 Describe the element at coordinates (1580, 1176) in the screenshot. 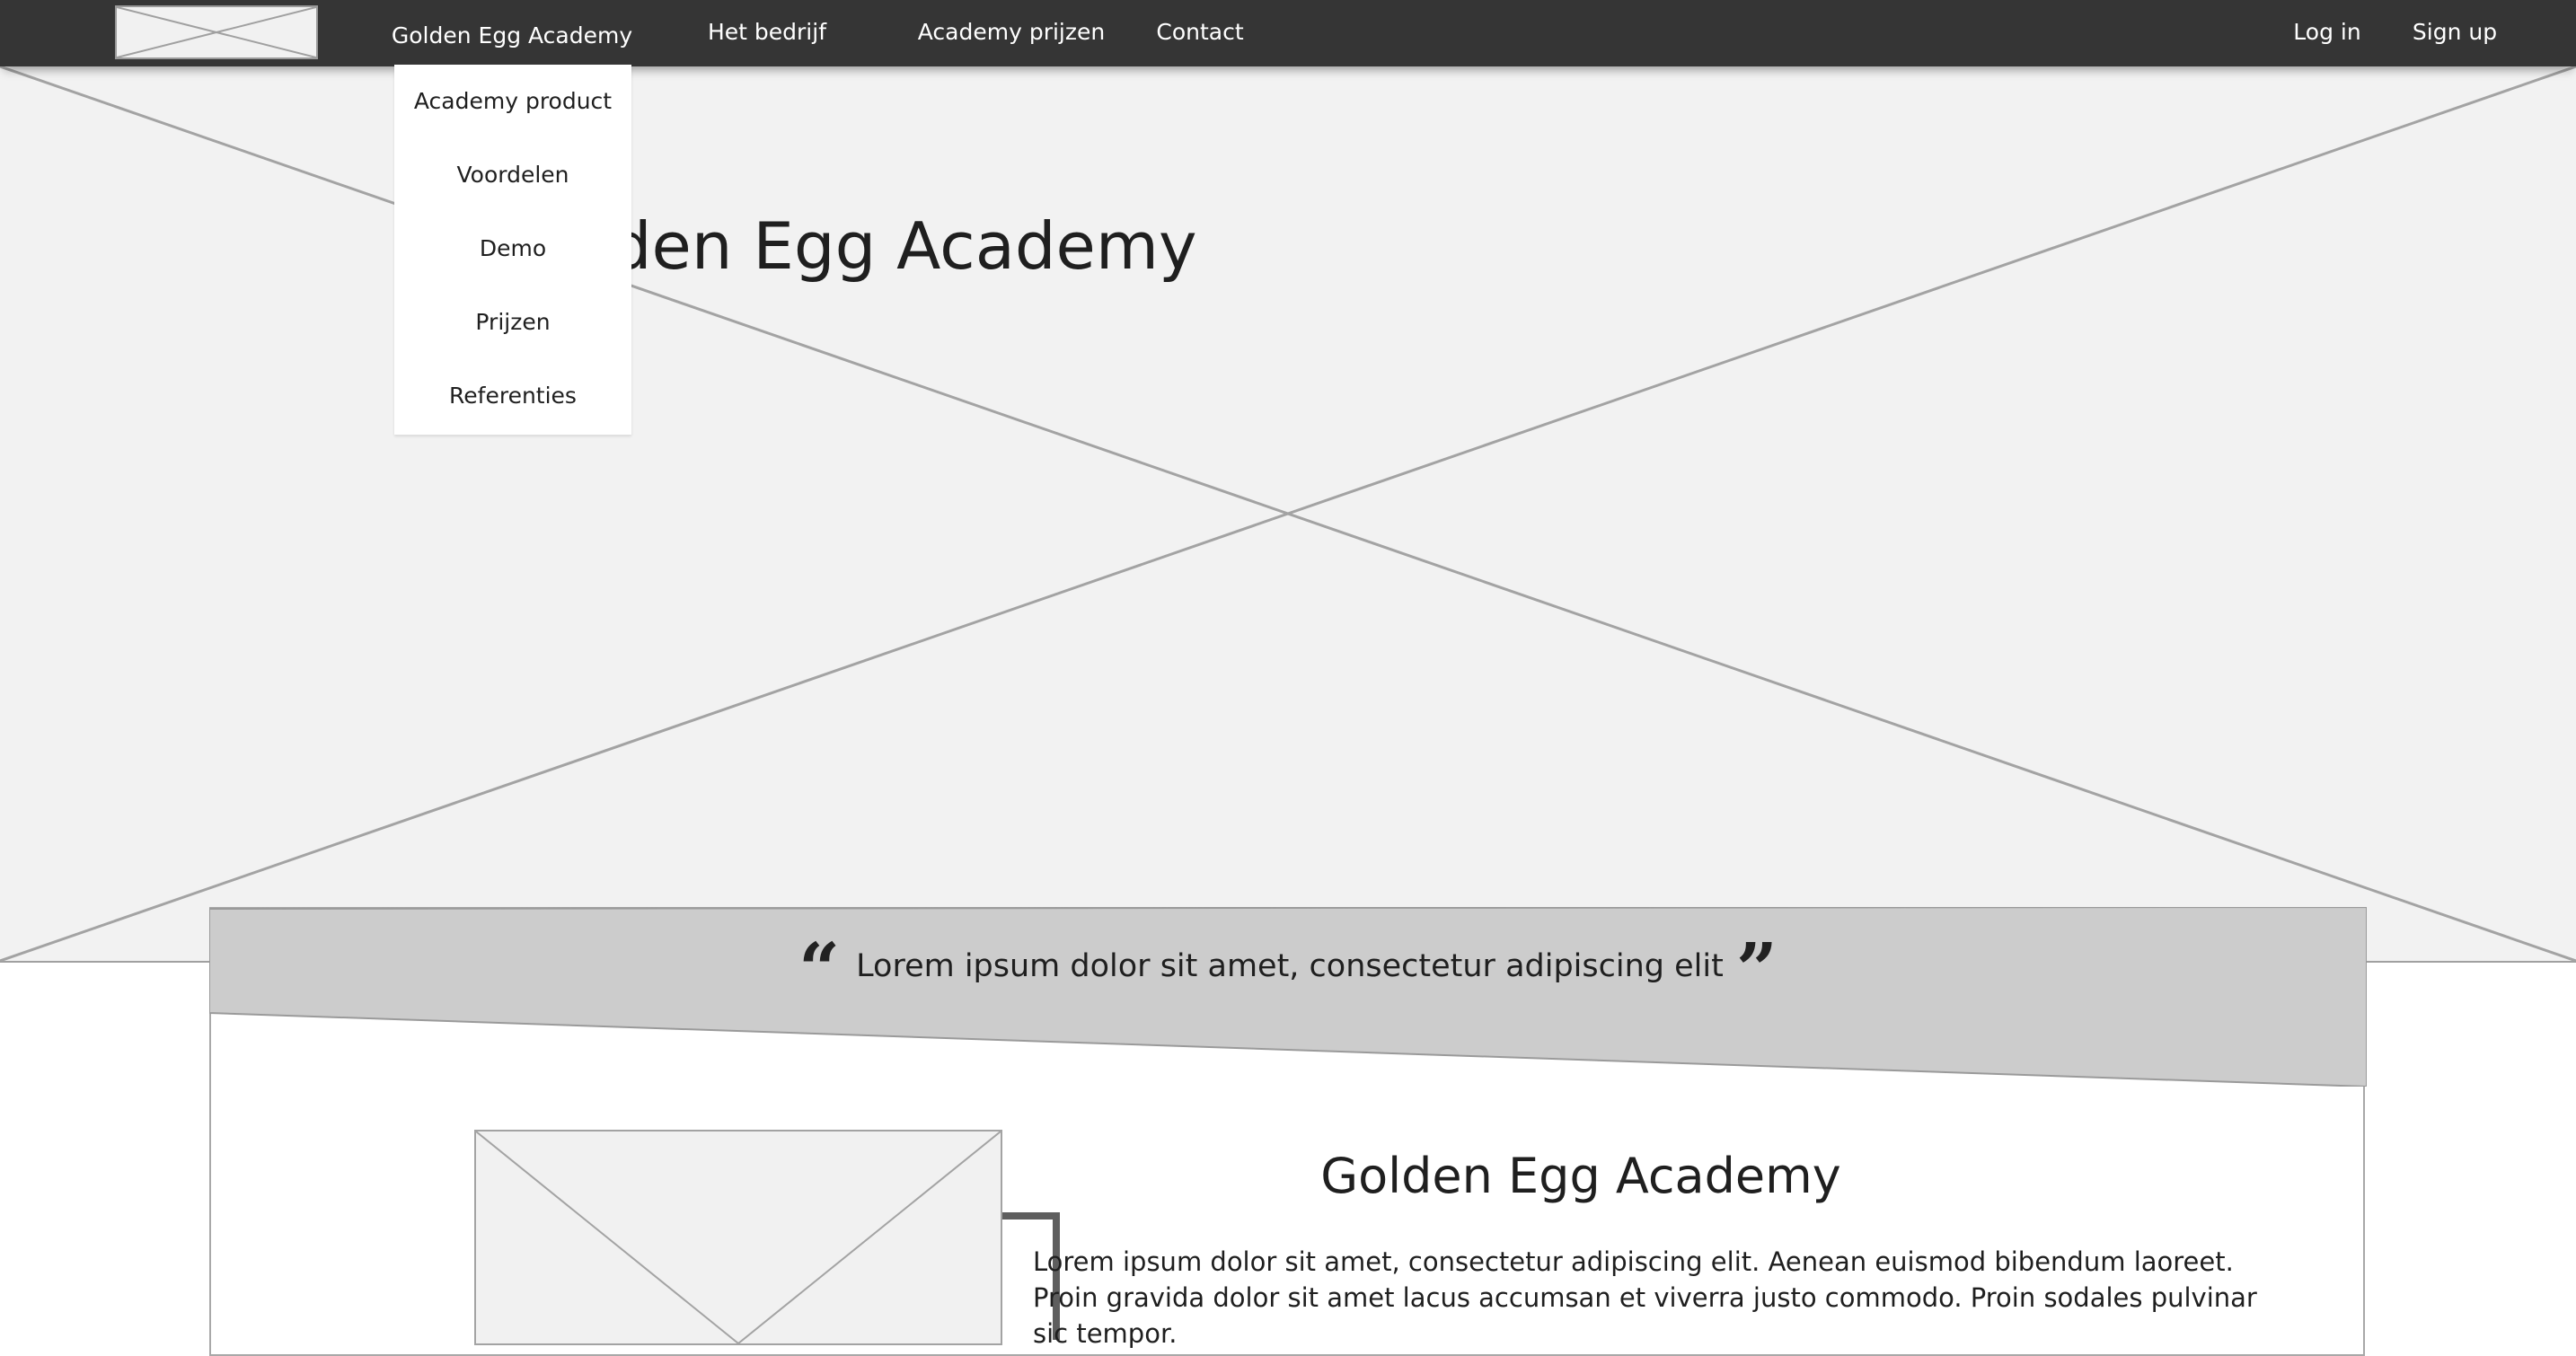

I see `feature-title: Golden Egg Academy` at that location.